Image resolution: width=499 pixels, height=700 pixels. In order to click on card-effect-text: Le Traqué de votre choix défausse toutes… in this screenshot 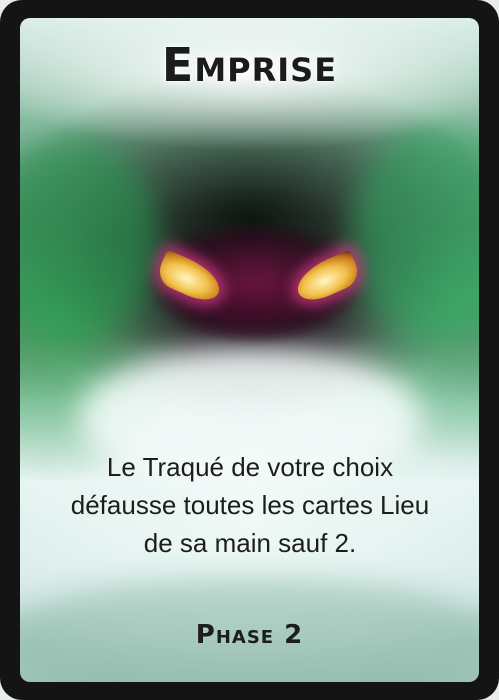, I will do `click(250, 505)`.